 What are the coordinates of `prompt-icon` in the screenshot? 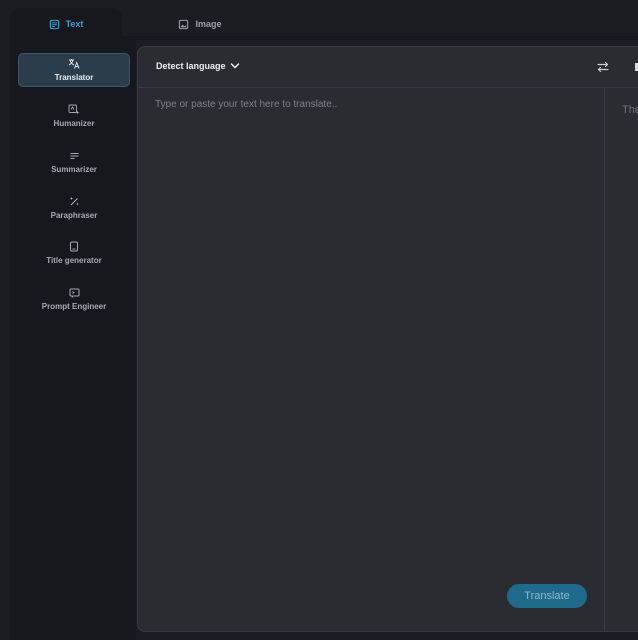 It's located at (74, 293).